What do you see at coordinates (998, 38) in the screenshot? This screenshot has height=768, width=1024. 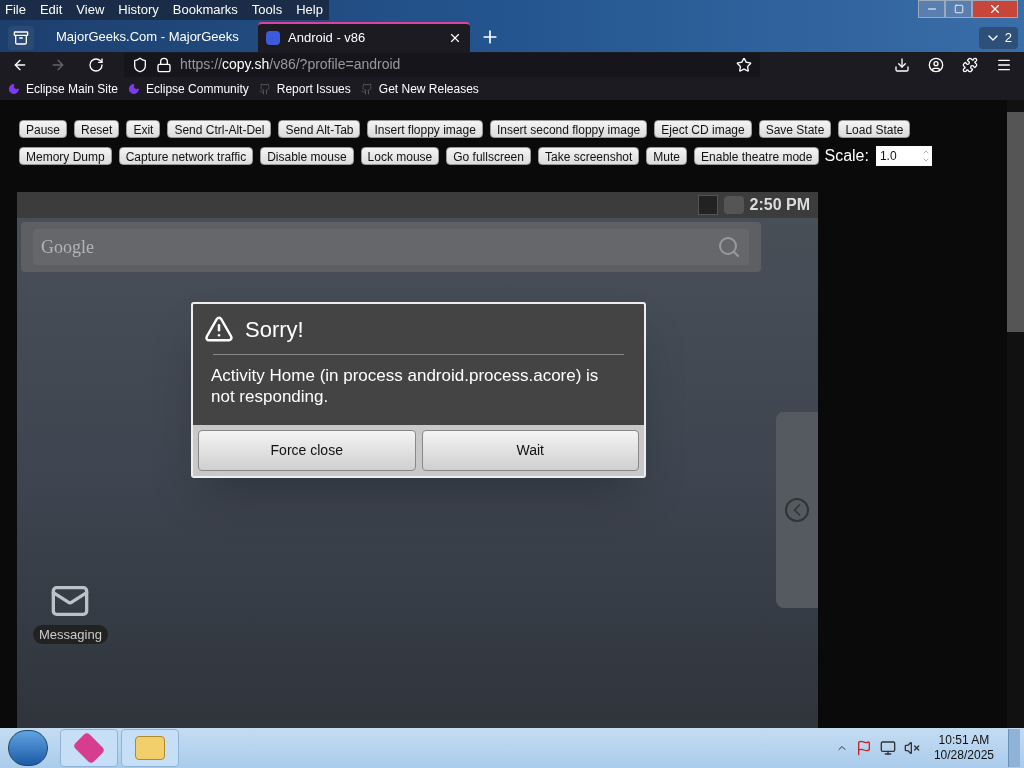 I see `tab-count-button: 2` at bounding box center [998, 38].